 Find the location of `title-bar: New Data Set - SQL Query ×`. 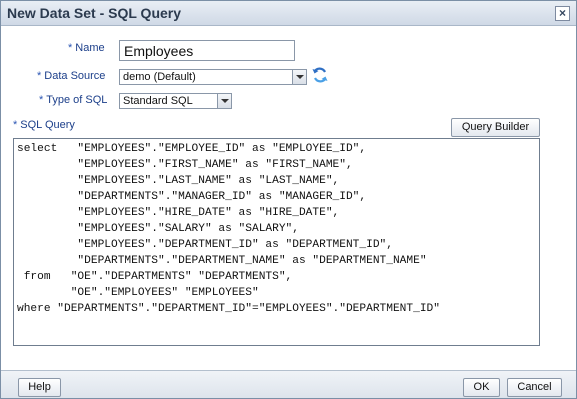

title-bar: New Data Set - SQL Query × is located at coordinates (288, 13).